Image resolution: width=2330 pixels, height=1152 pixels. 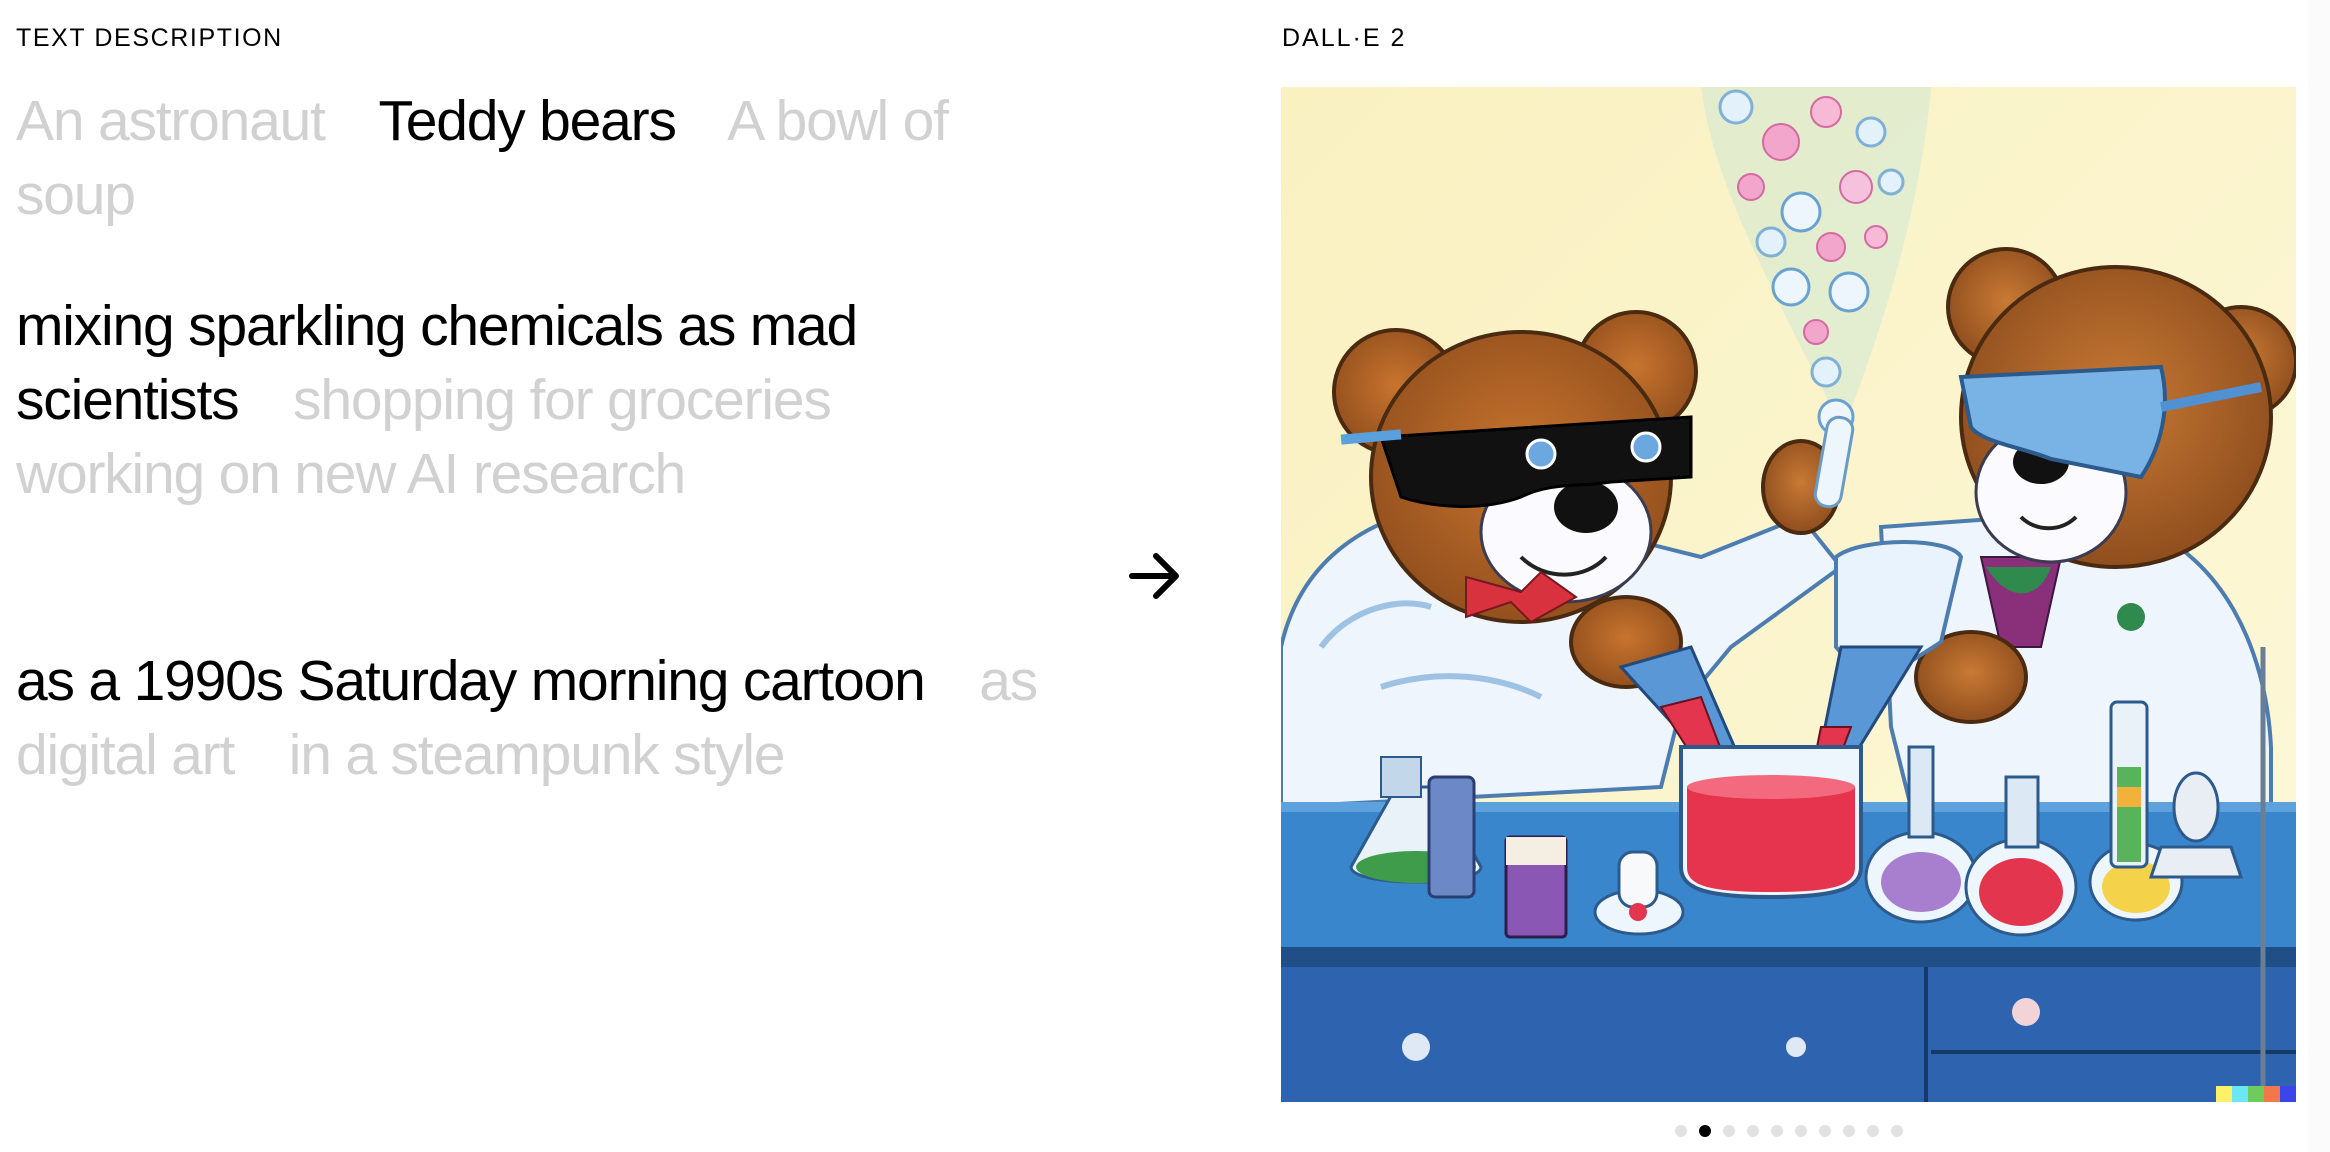 What do you see at coordinates (471, 681) in the screenshot?
I see `prompt-option-1990s-cartoon: as a 1990s Saturday morning cartoon` at bounding box center [471, 681].